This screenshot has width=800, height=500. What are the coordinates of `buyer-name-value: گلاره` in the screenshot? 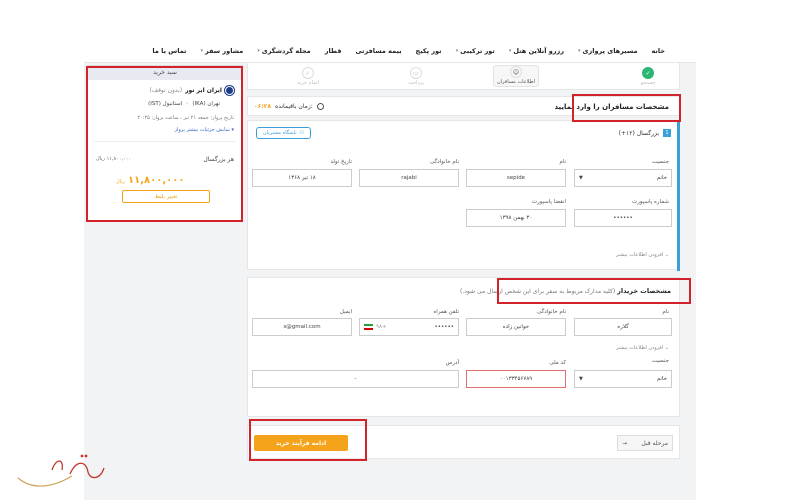 It's located at (623, 327).